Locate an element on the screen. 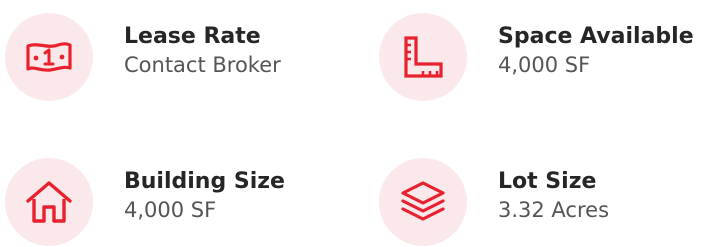 This screenshot has width=718, height=247. house-icon is located at coordinates (49, 202).